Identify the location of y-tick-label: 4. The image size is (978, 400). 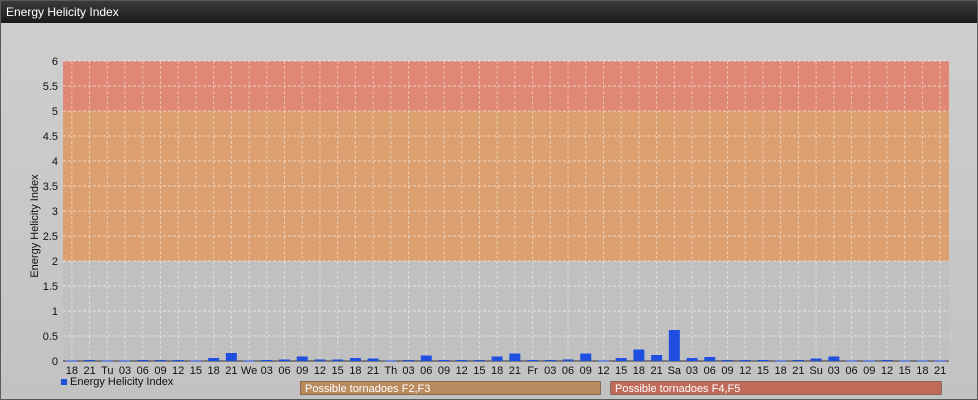
(55, 162).